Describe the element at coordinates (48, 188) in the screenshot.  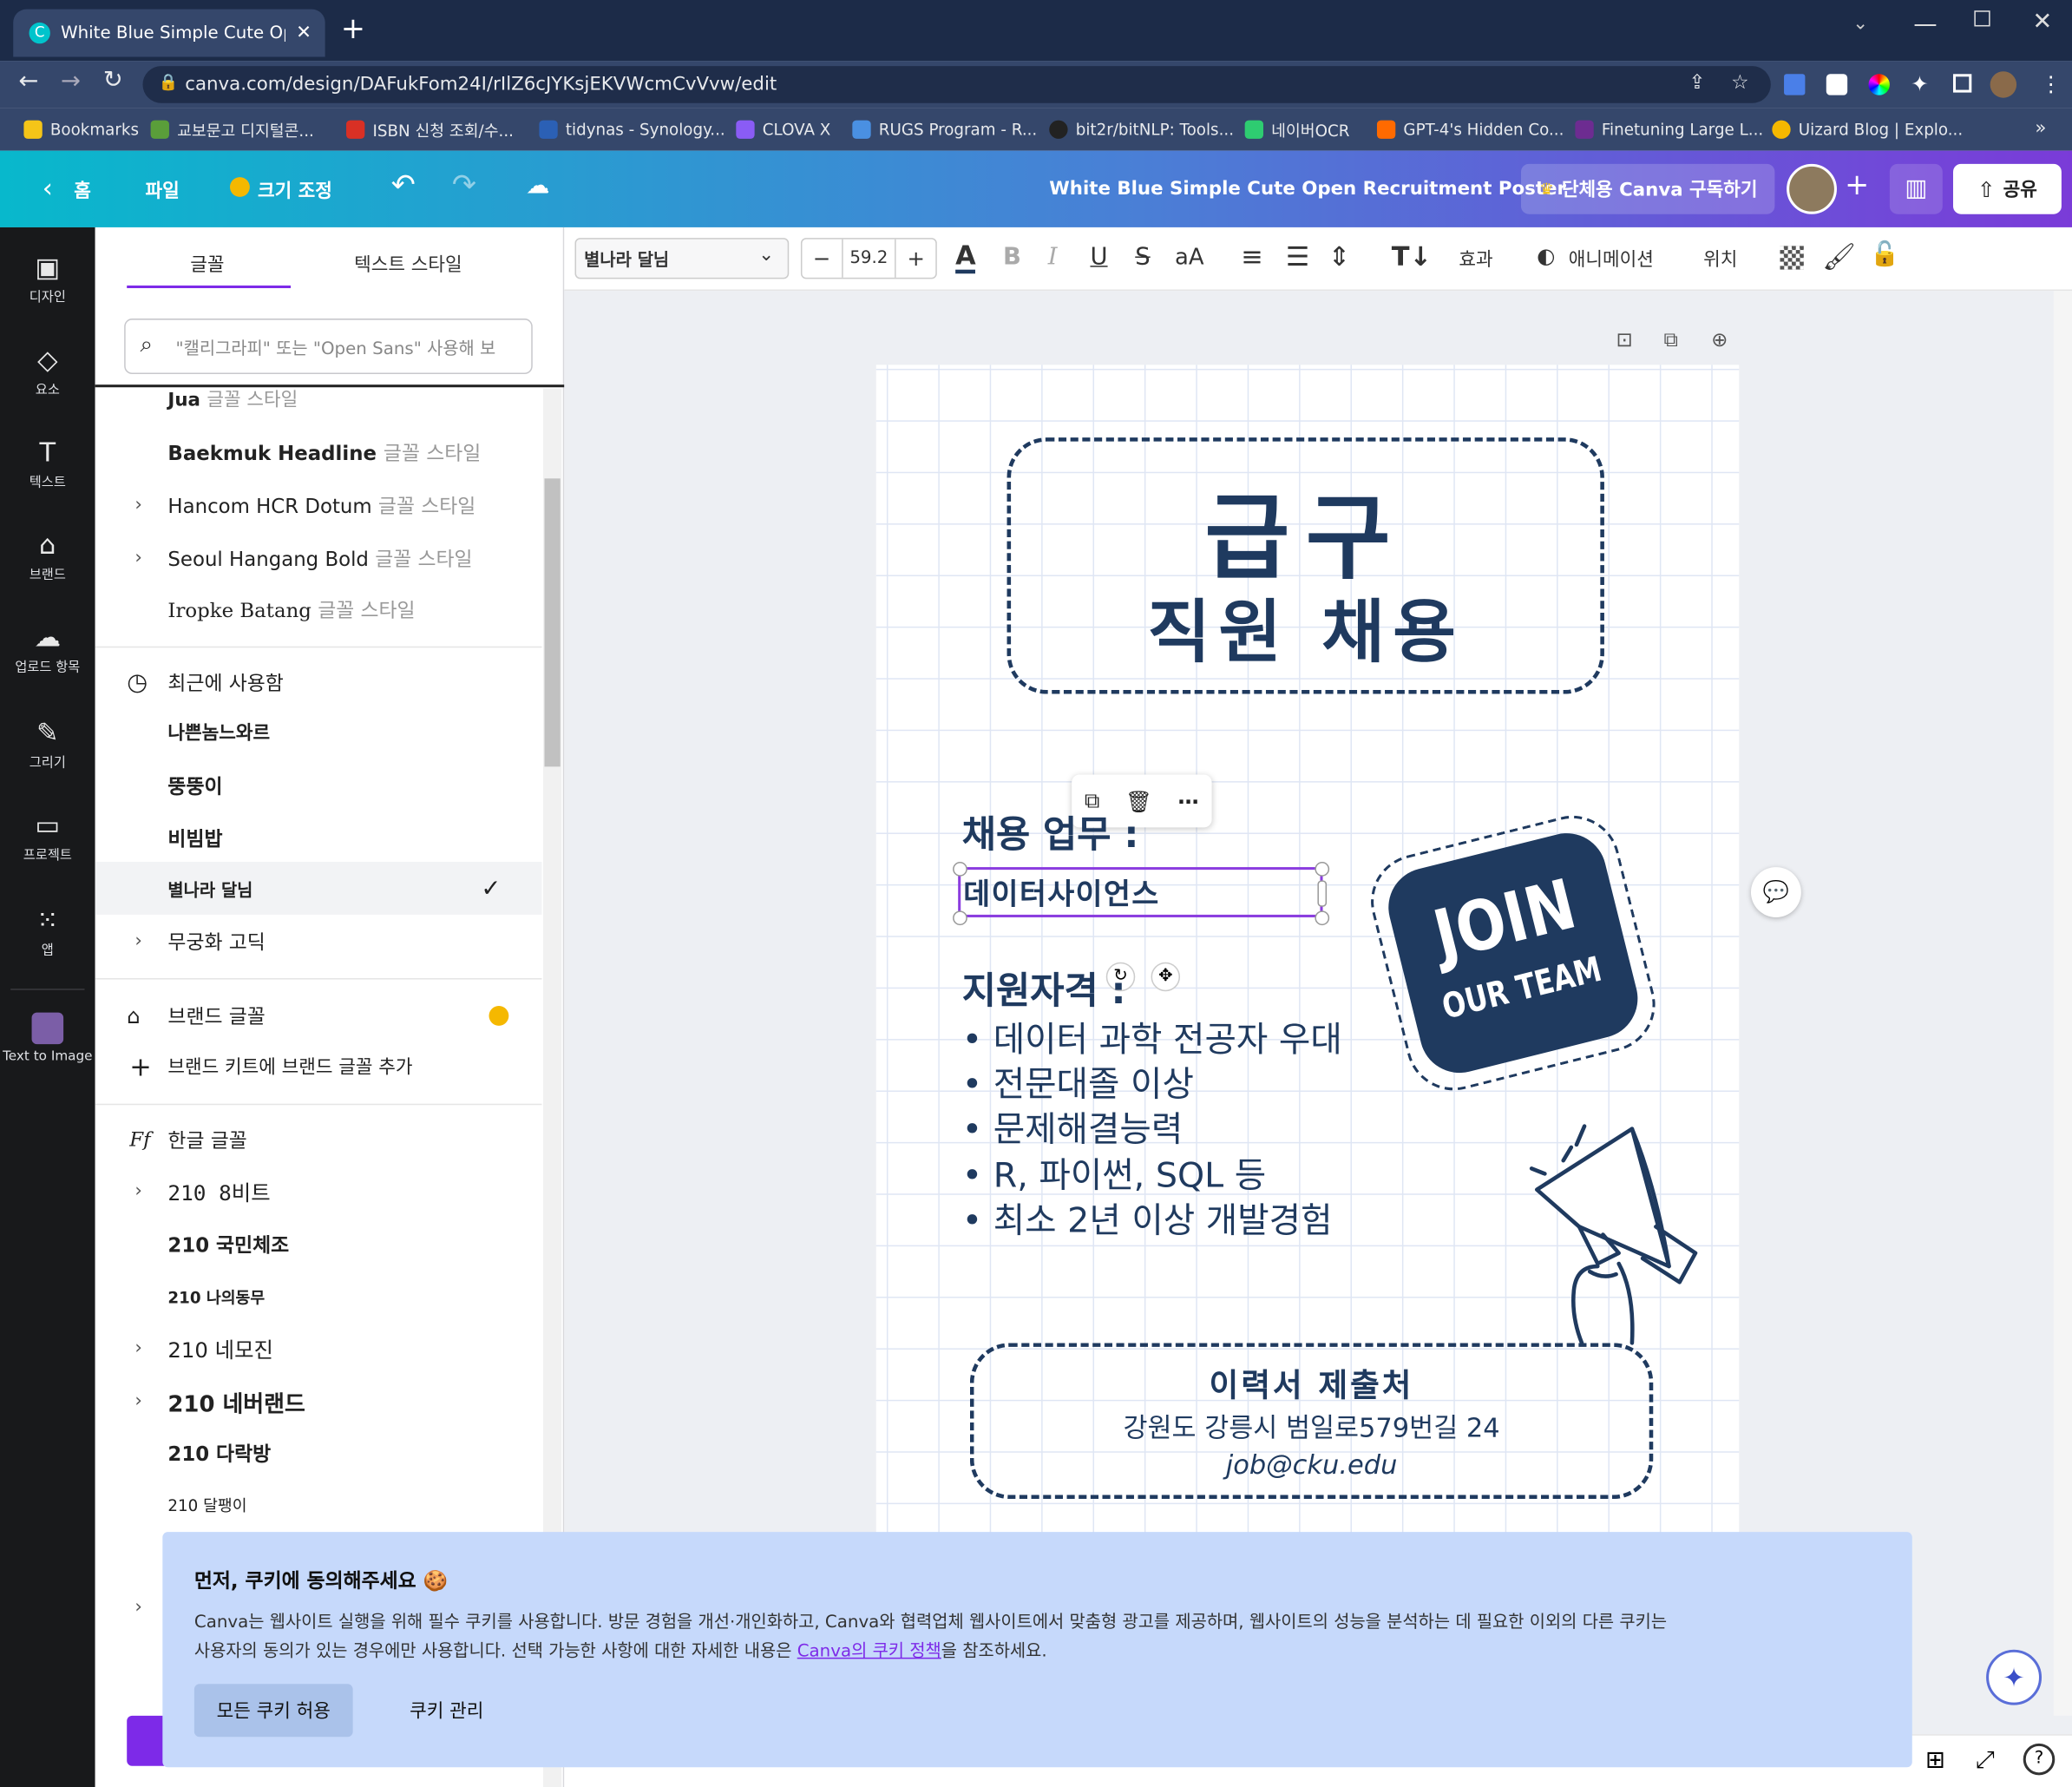
I see `back-chevron-icon: ‹` at that location.